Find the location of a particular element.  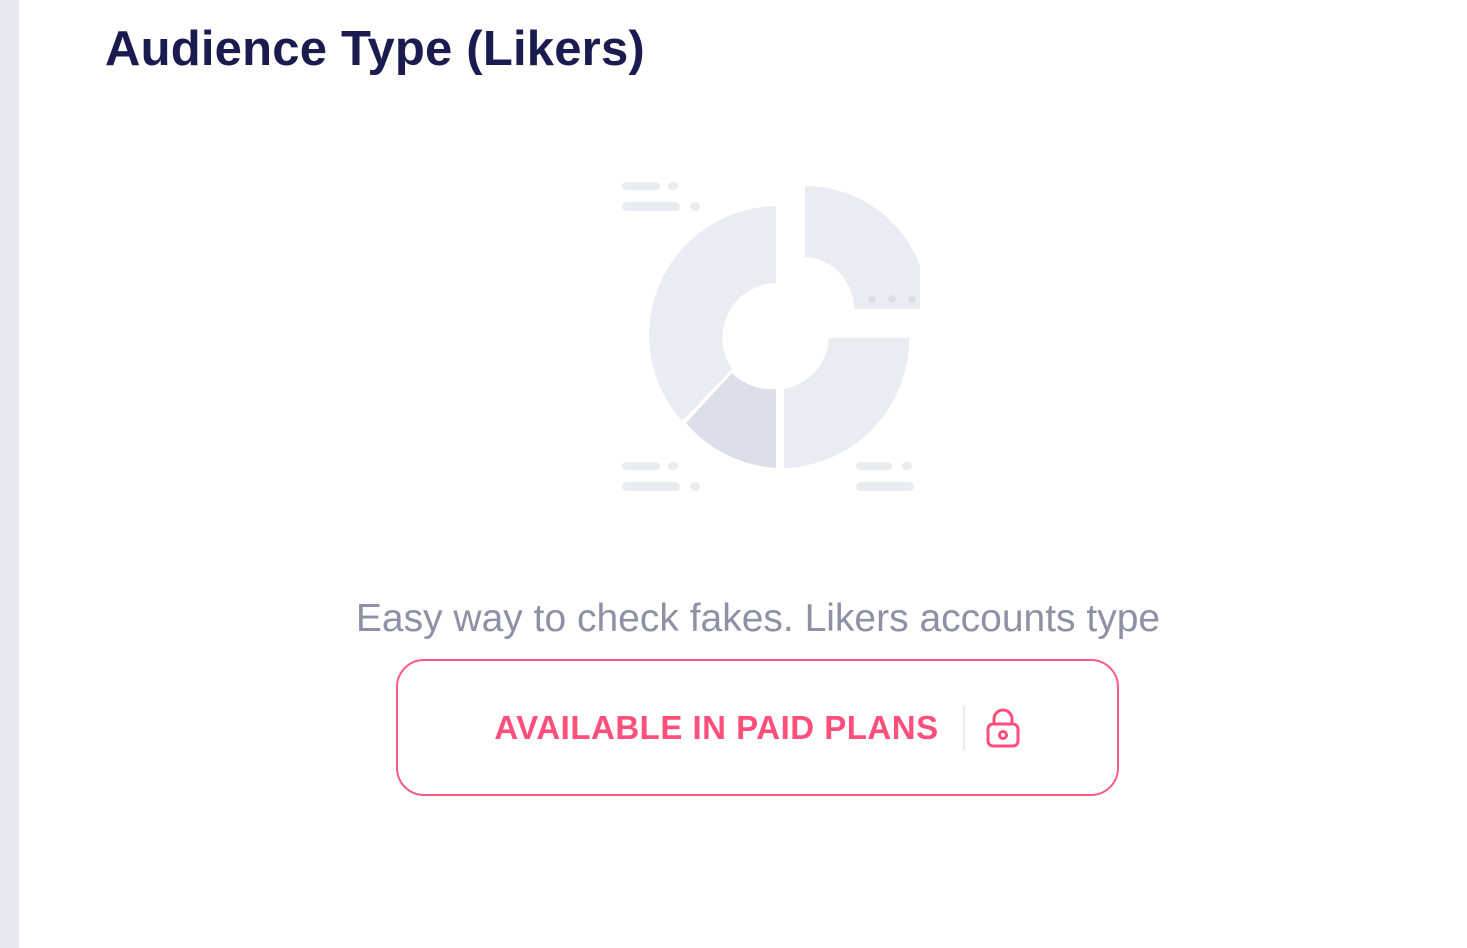

left-rail is located at coordinates (9, 474).